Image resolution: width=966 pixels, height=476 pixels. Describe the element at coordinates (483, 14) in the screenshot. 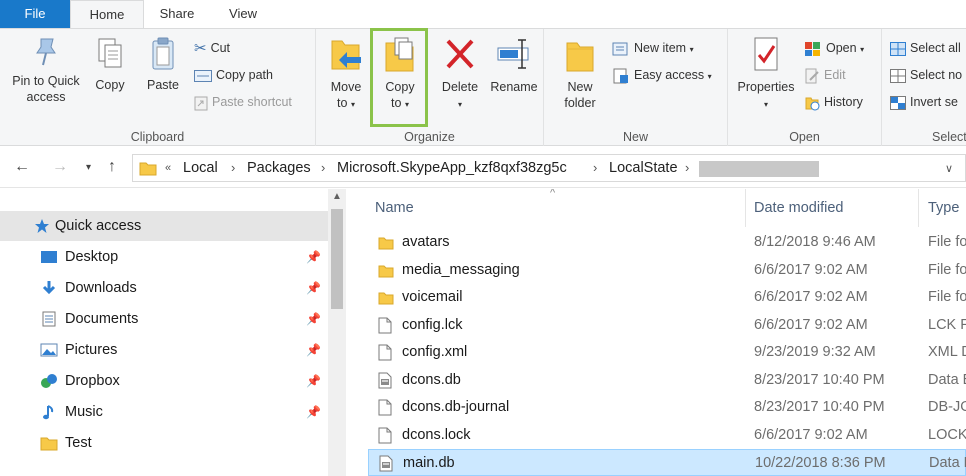

I see `ribbon-tabs: File Home Share View` at that location.